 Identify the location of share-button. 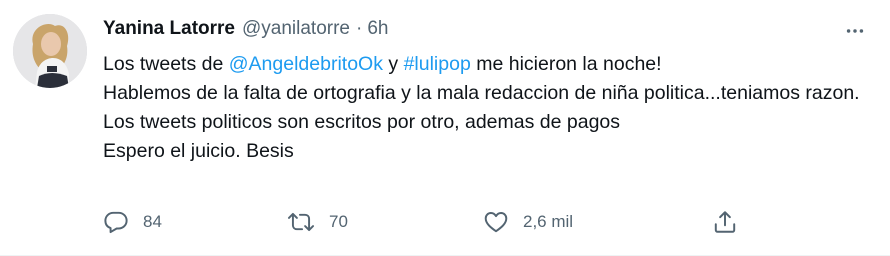
(725, 222).